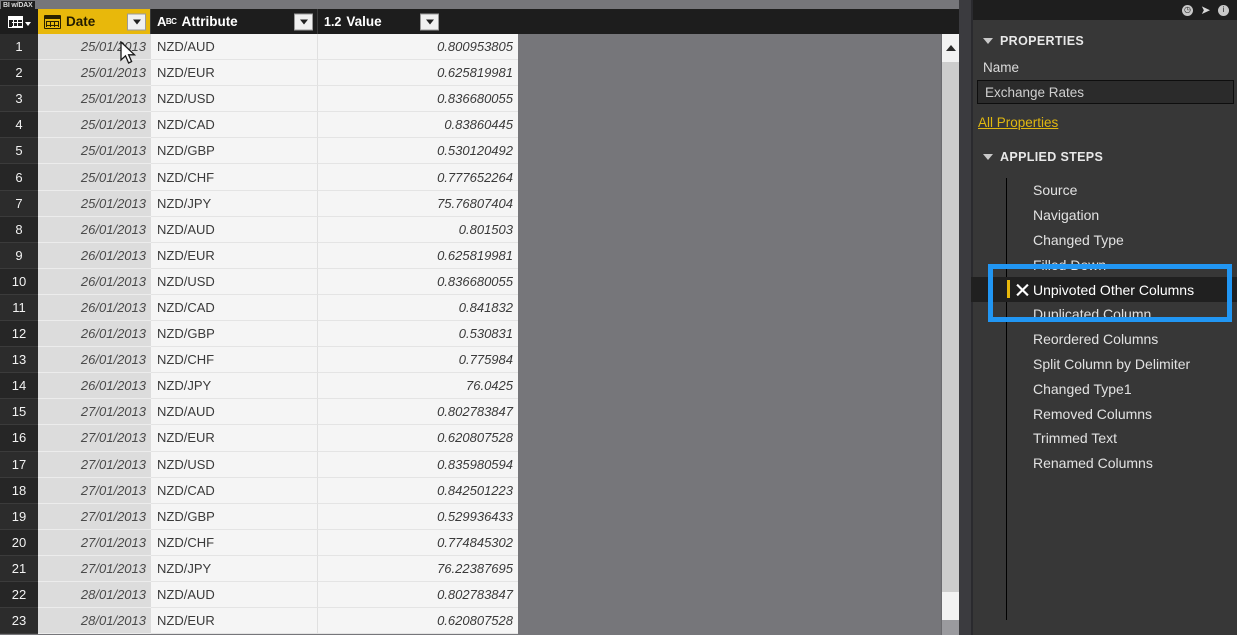 The height and width of the screenshot is (635, 1237). I want to click on table-row: 20 27/01/2013 NZD/CHF 0.774845302, so click(477, 542).